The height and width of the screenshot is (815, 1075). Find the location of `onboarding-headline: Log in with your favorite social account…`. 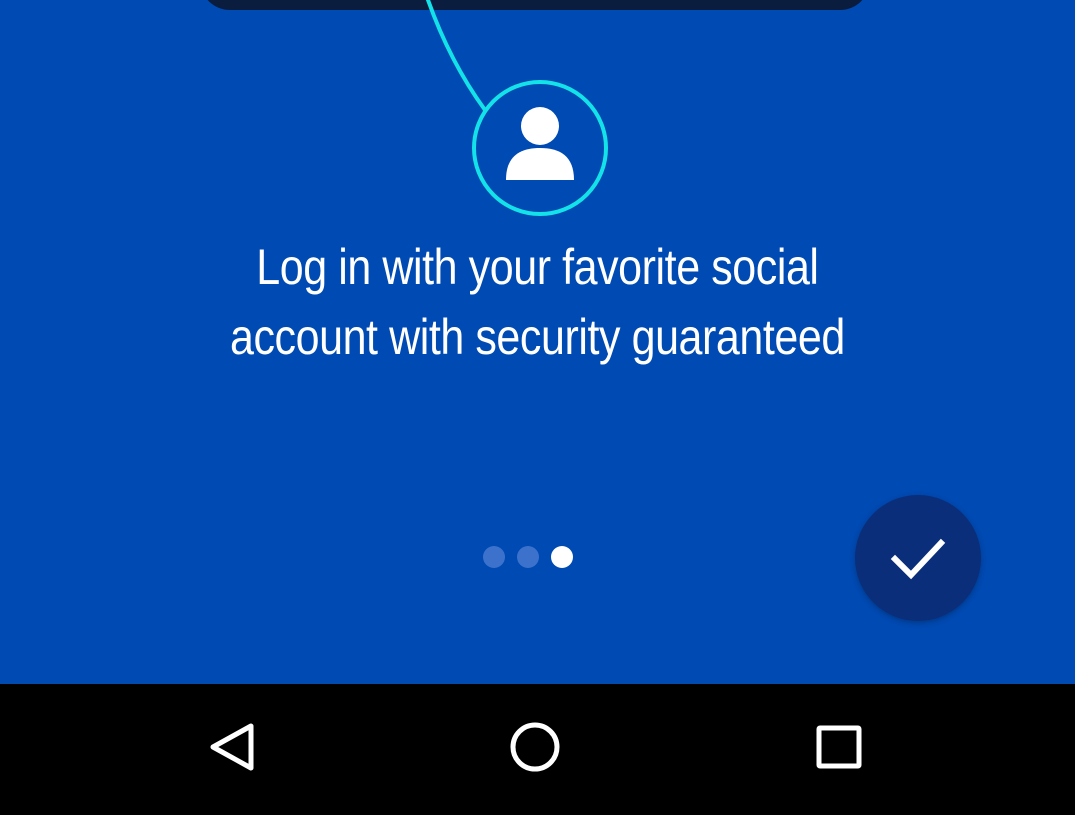

onboarding-headline: Log in with your favorite social account… is located at coordinates (537, 302).